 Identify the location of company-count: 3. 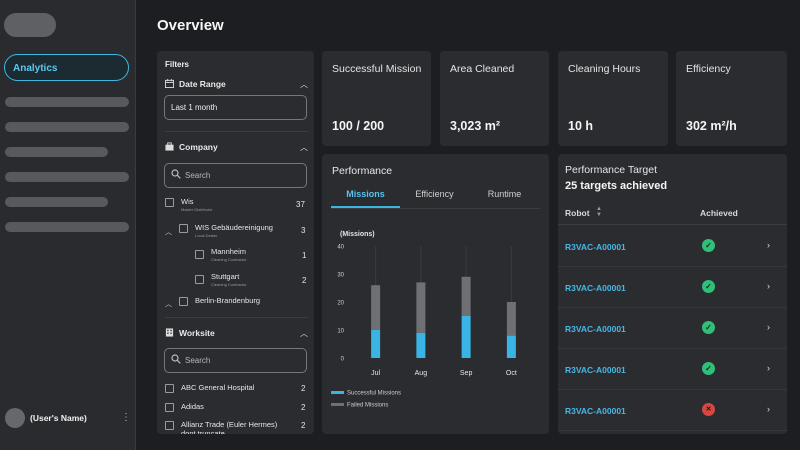
(303, 230).